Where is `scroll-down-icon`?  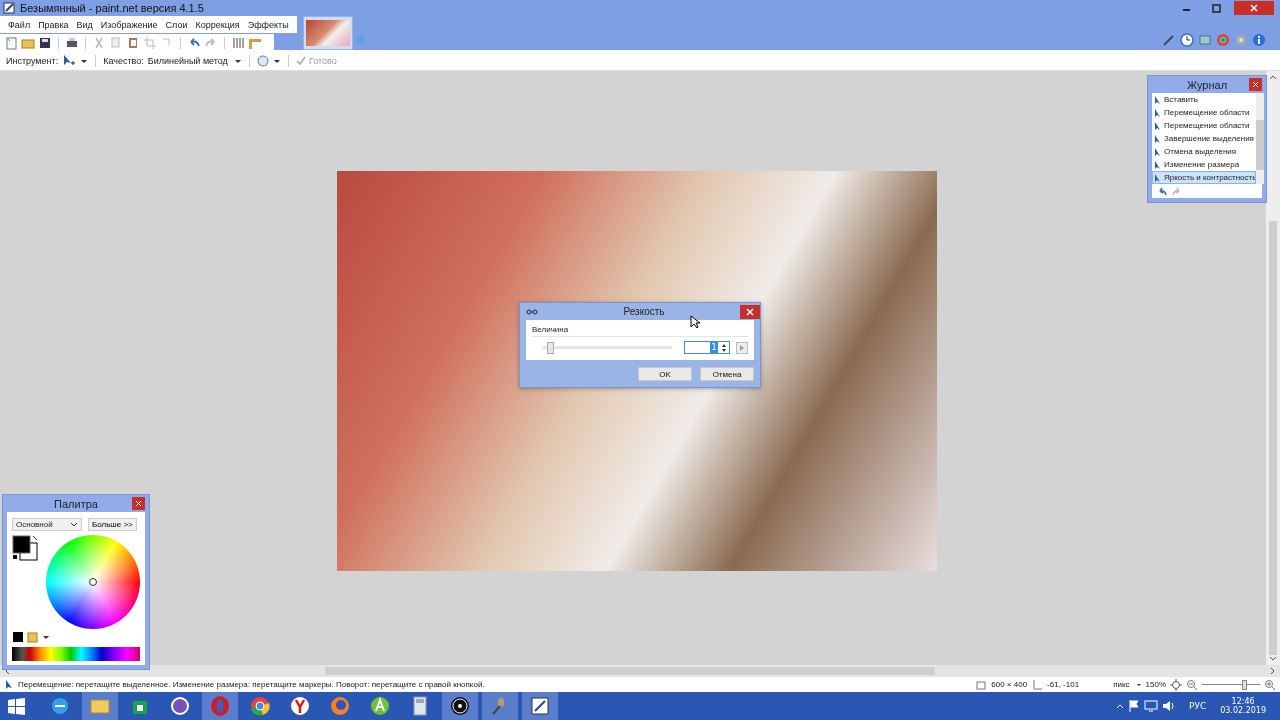
scroll-down-icon is located at coordinates (1273, 659).